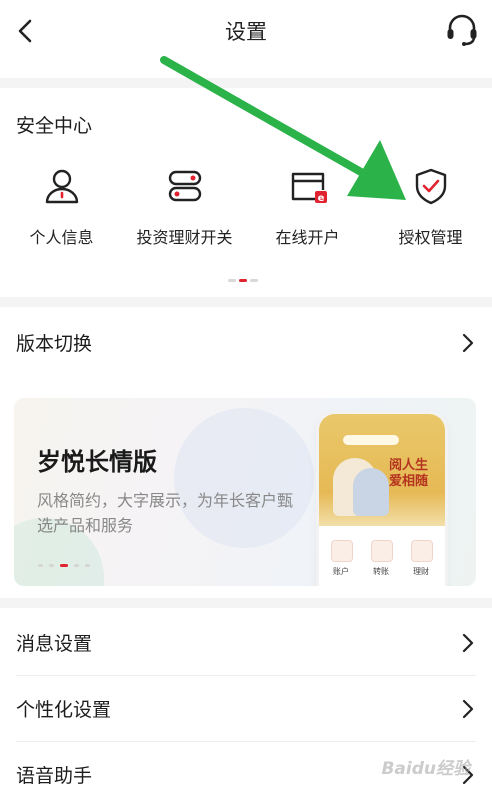  Describe the element at coordinates (307, 237) in the screenshot. I see `grid-item-label: 在线开户` at that location.